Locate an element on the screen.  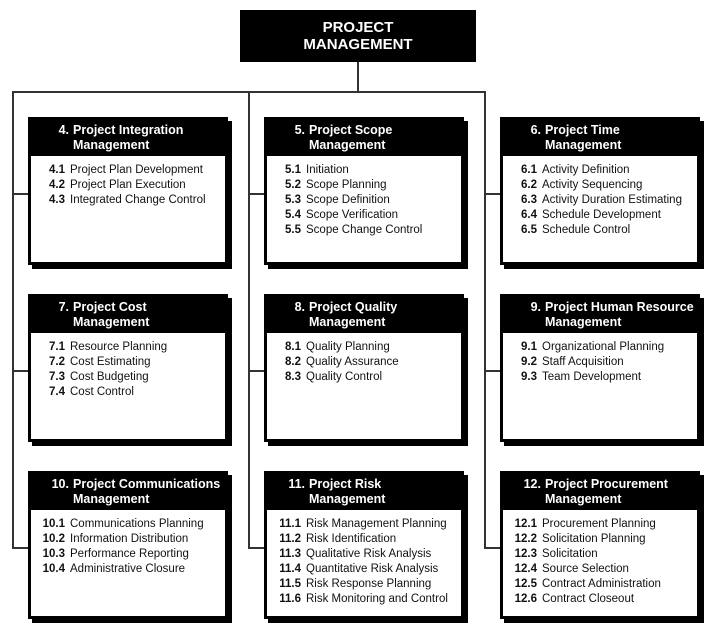
process-item: 7.1 Resource Planning is located at coordinates (128, 347).